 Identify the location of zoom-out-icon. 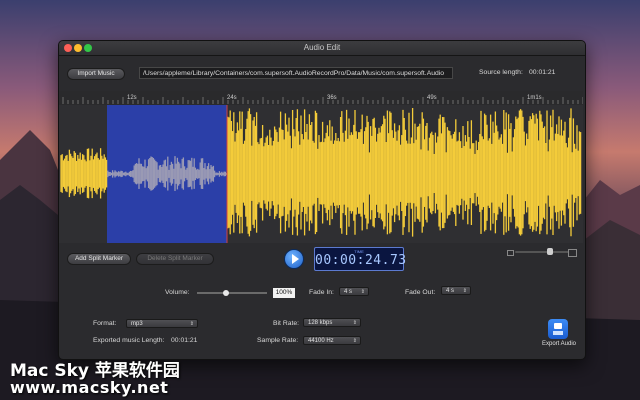
(510, 253).